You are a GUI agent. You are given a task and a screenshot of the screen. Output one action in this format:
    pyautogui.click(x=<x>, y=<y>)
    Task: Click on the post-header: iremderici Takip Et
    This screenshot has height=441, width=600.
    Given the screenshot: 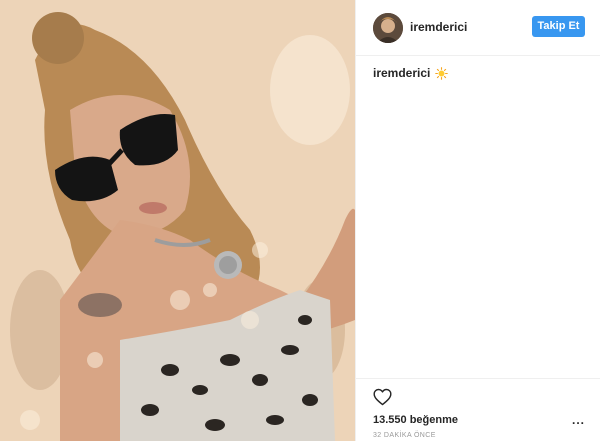 What is the action you would take?
    pyautogui.click(x=478, y=28)
    